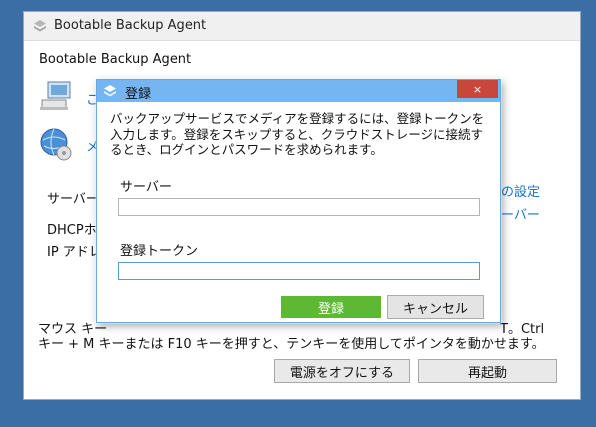  I want to click on power-off-button: 電源をオフにする, so click(342, 371).